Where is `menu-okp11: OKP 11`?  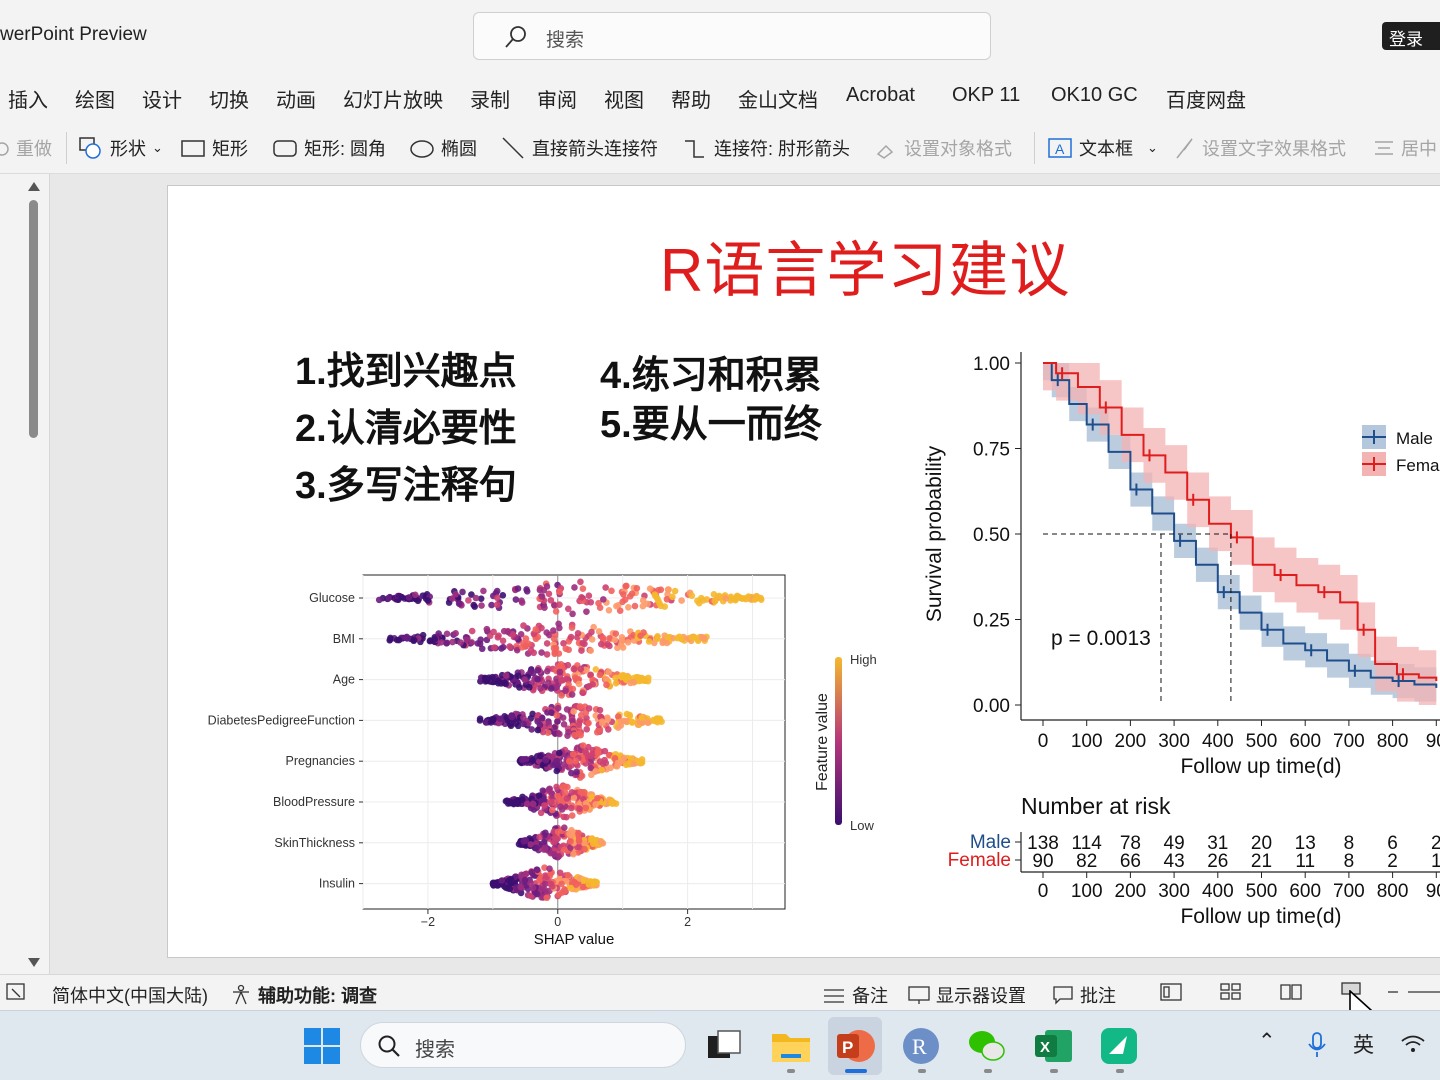
menu-okp11: OKP 11 is located at coordinates (986, 95).